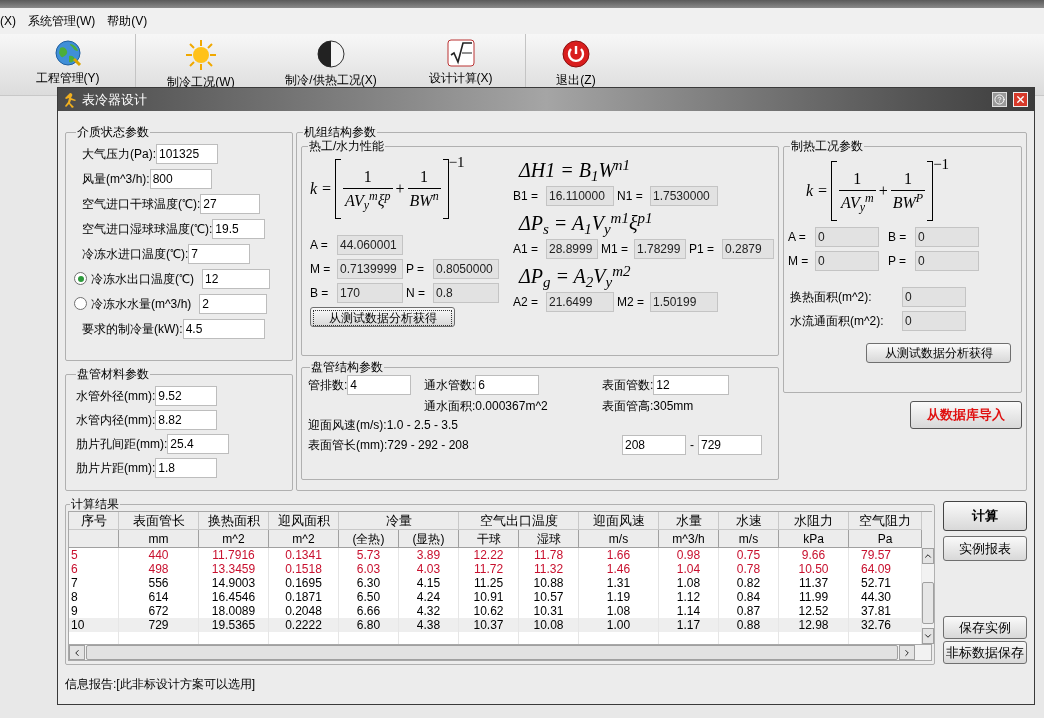 This screenshot has width=1044, height=718. What do you see at coordinates (797, 237) in the screenshot?
I see `field-label: A =` at bounding box center [797, 237].